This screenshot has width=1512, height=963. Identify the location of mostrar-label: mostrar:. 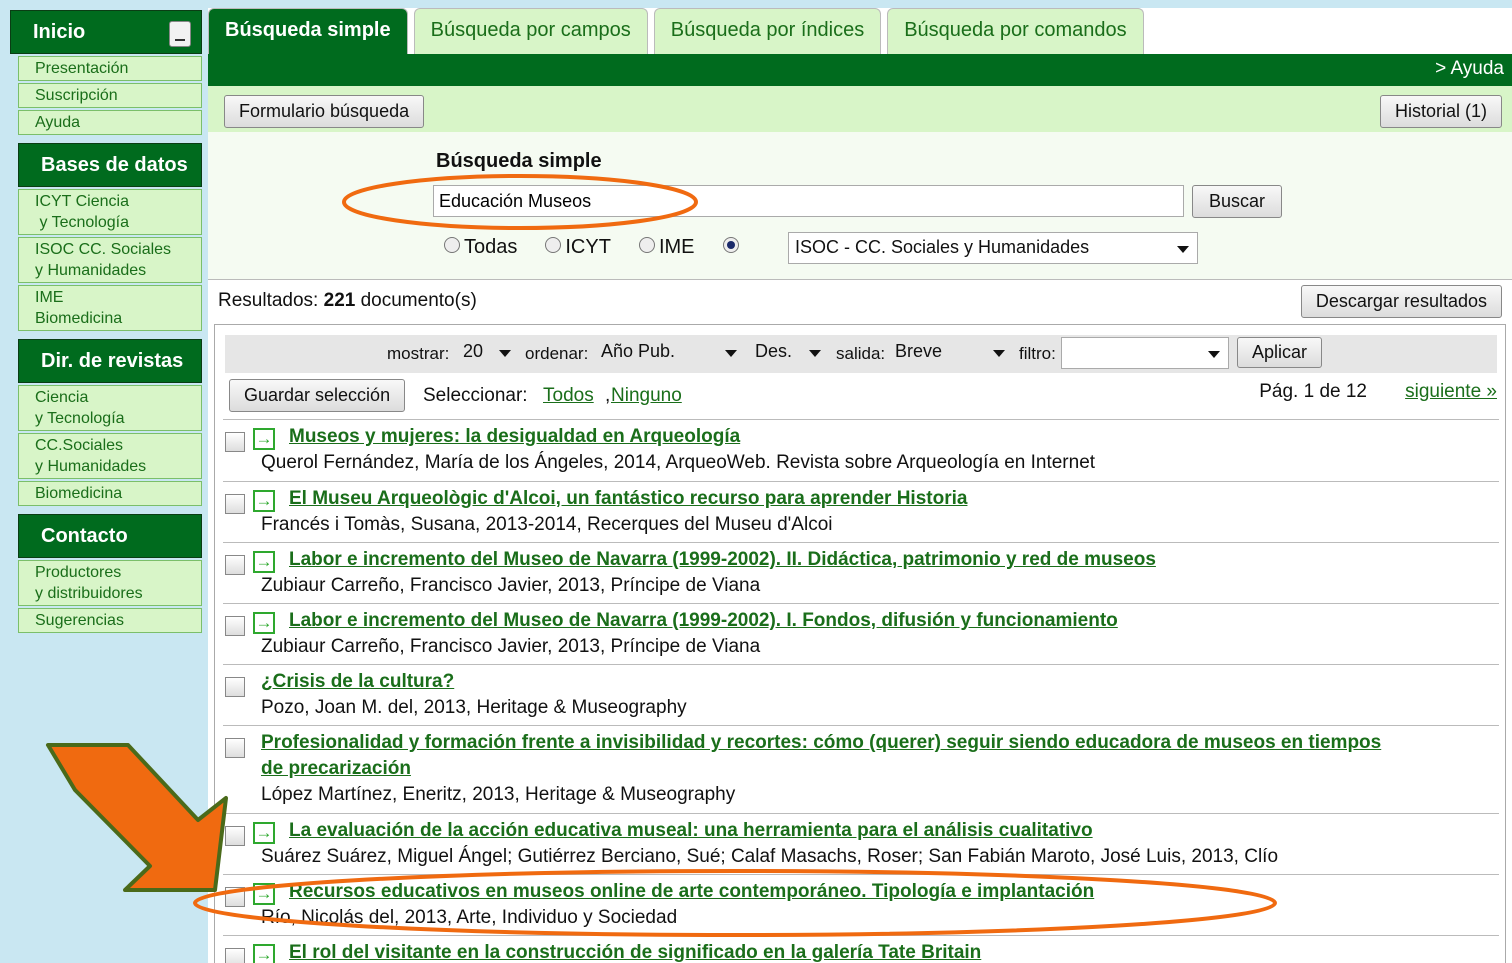
(418, 353).